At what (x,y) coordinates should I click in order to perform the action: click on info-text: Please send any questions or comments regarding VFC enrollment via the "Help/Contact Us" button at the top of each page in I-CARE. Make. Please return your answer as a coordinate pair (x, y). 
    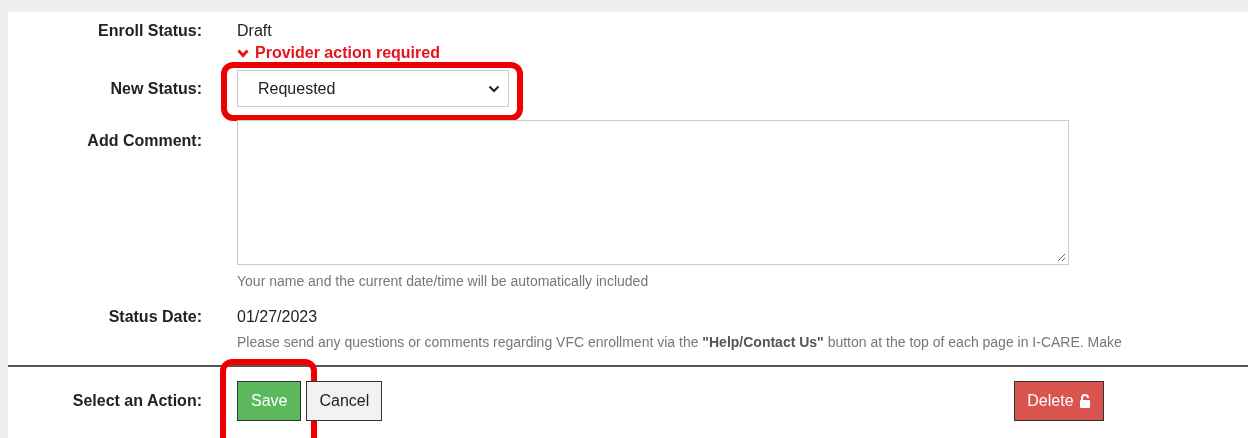
    Looking at the image, I should click on (680, 342).